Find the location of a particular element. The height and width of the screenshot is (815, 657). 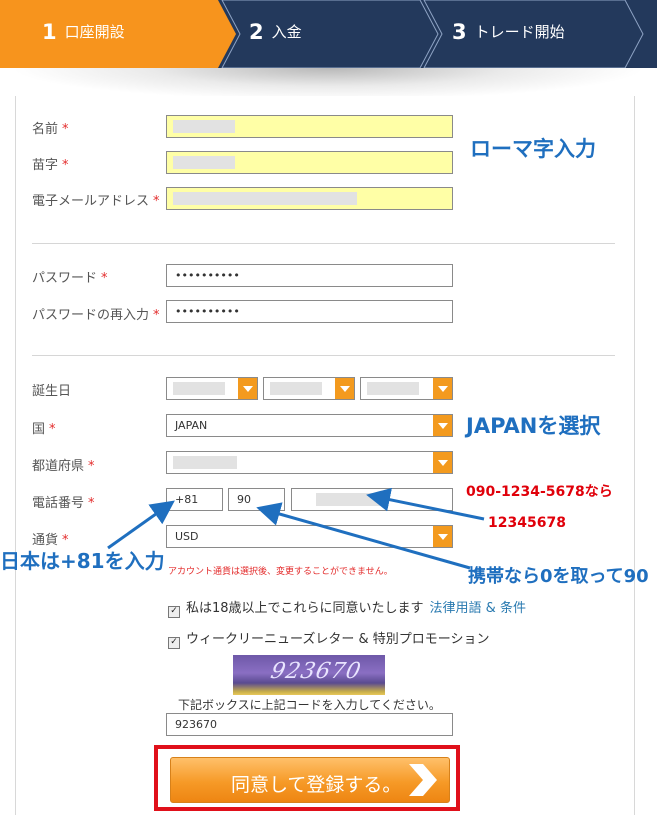

country-label: 国 * is located at coordinates (44, 429).